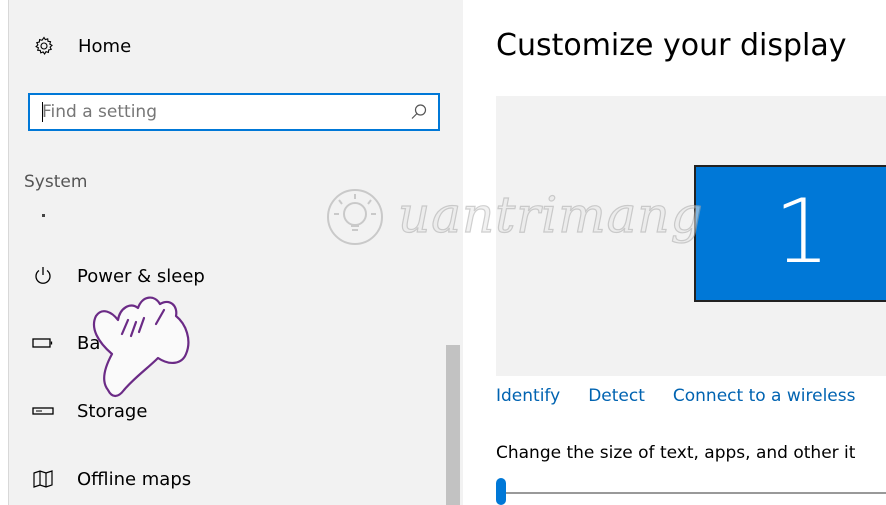 Image resolution: width=886 pixels, height=505 pixels. Describe the element at coordinates (802, 231) in the screenshot. I see `monitor-number: 1` at that location.